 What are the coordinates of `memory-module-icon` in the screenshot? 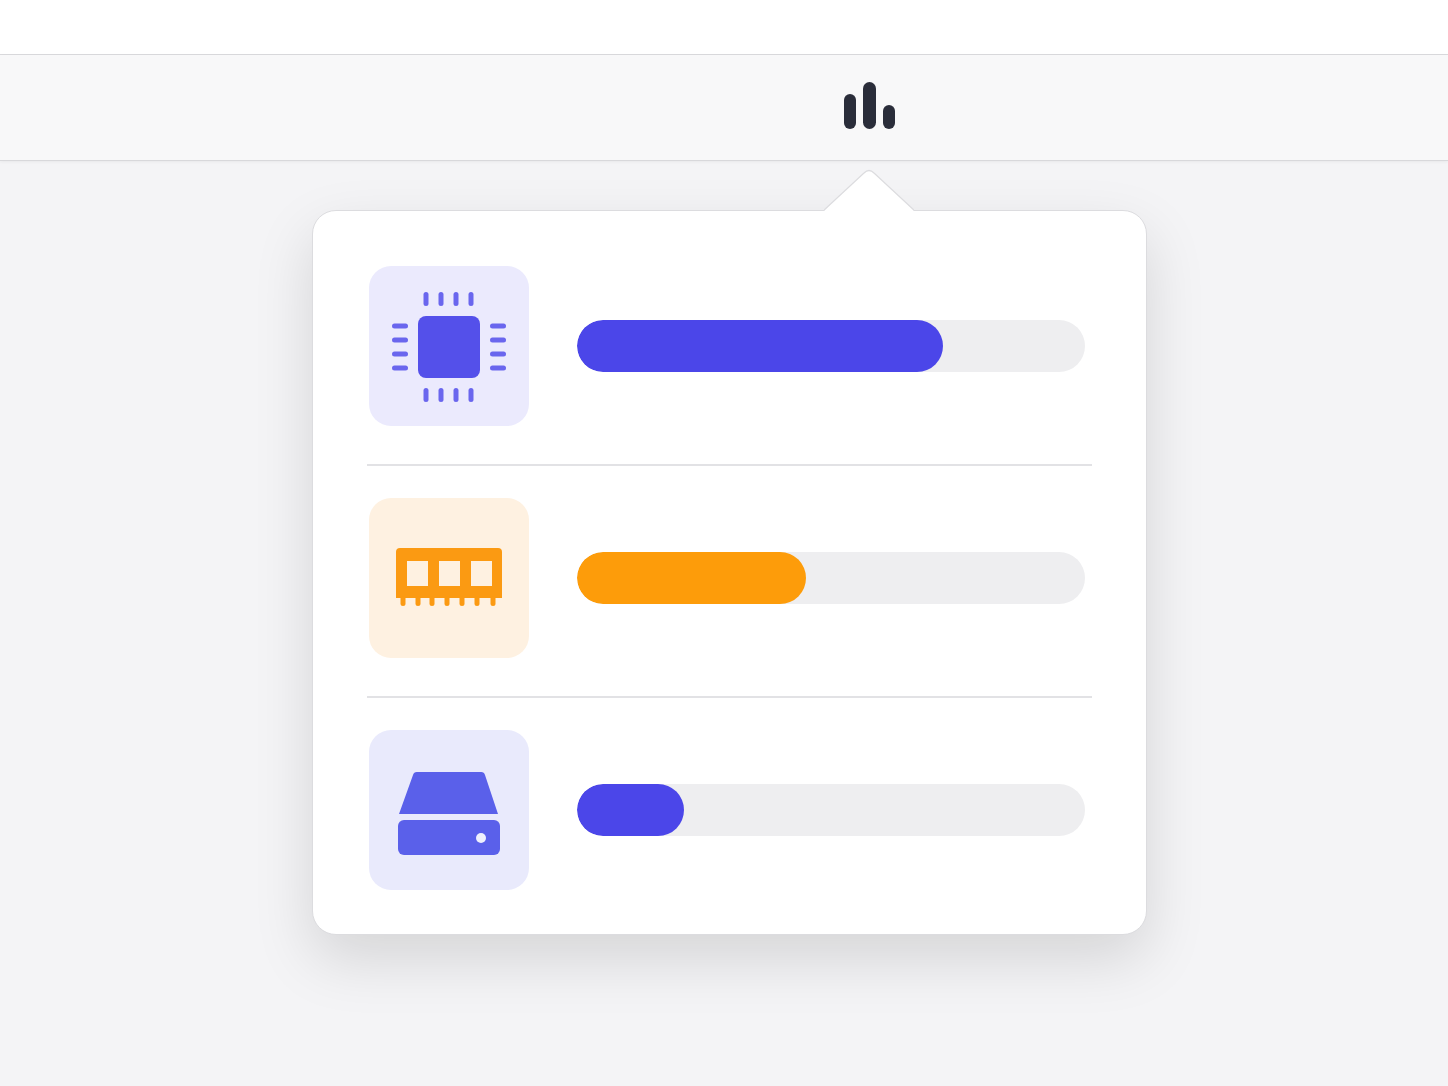 It's located at (449, 578).